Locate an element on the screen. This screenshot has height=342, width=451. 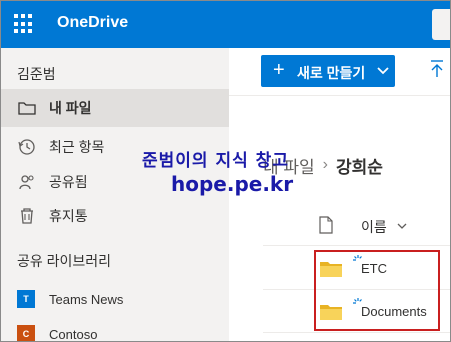
breadcrumb-current: 강희순 is located at coordinates (359, 167).